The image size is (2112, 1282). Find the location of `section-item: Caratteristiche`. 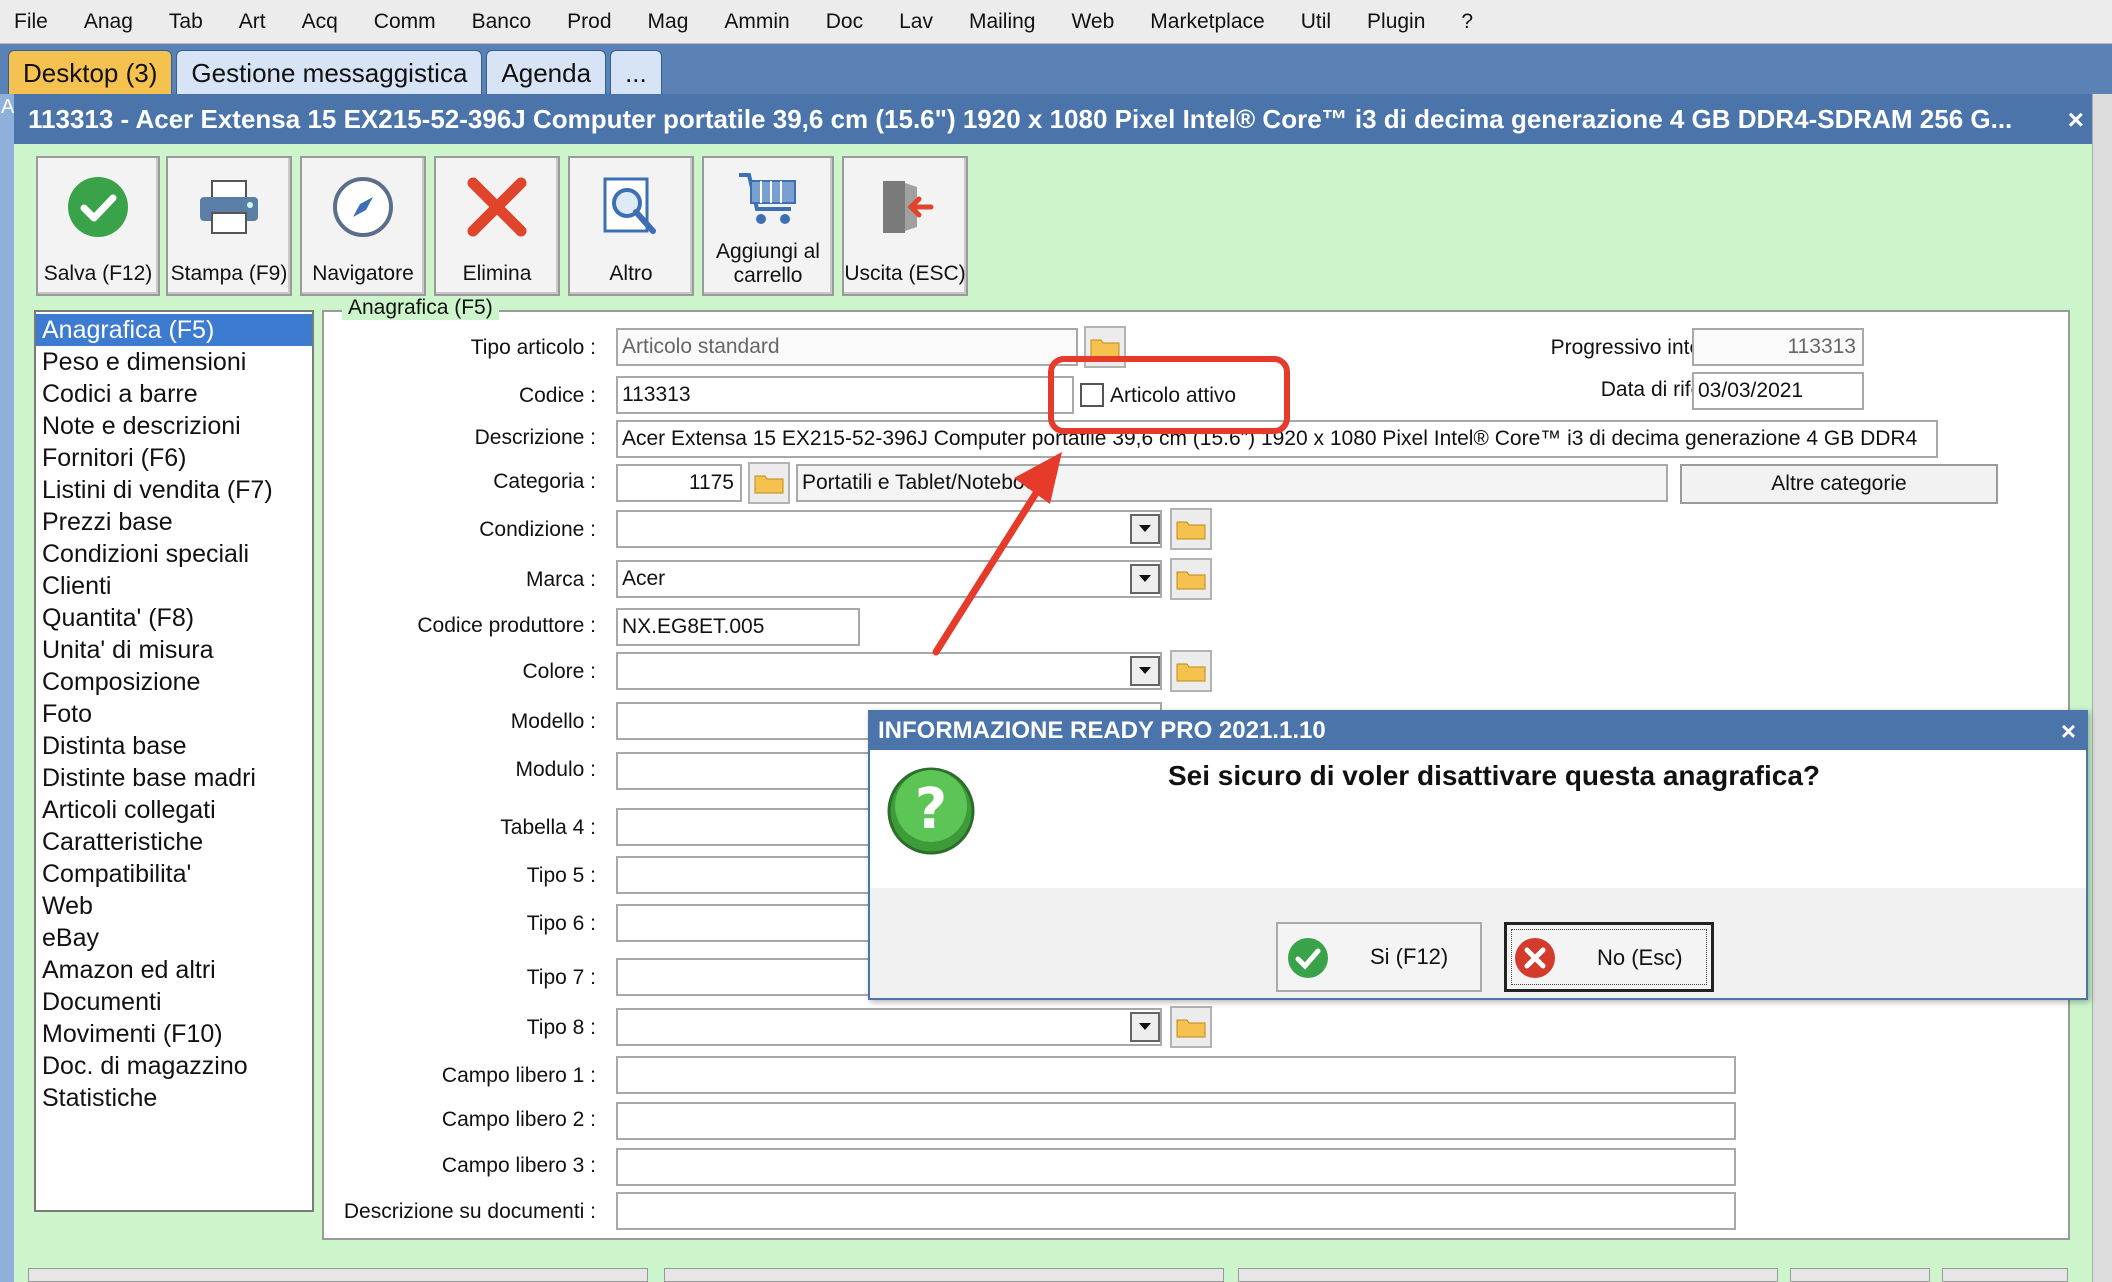

section-item: Caratteristiche is located at coordinates (174, 842).